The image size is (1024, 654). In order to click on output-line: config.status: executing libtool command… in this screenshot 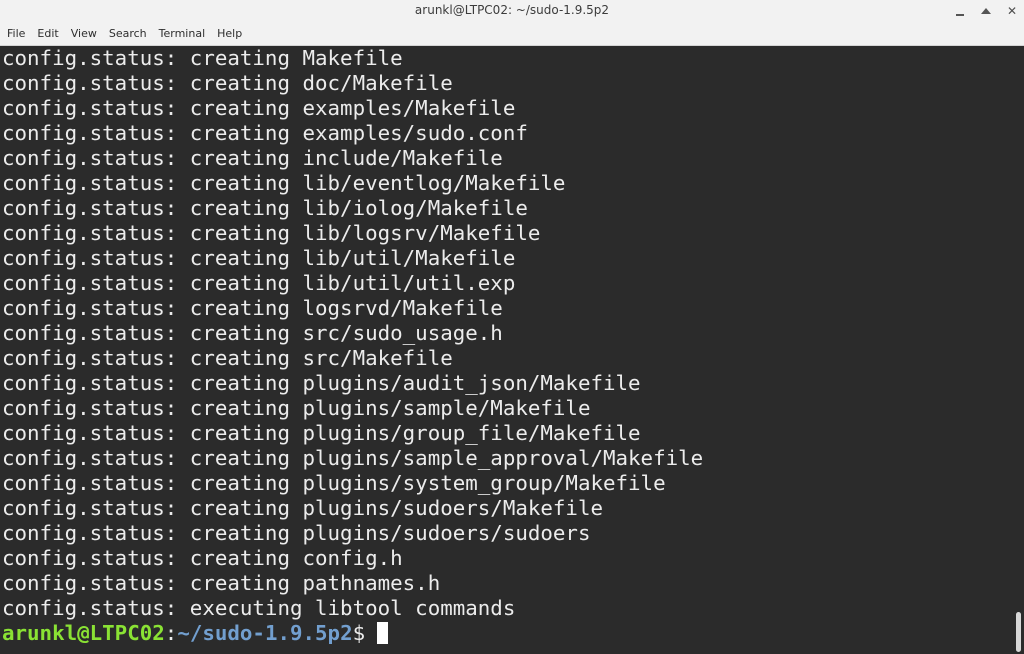, I will do `click(259, 608)`.